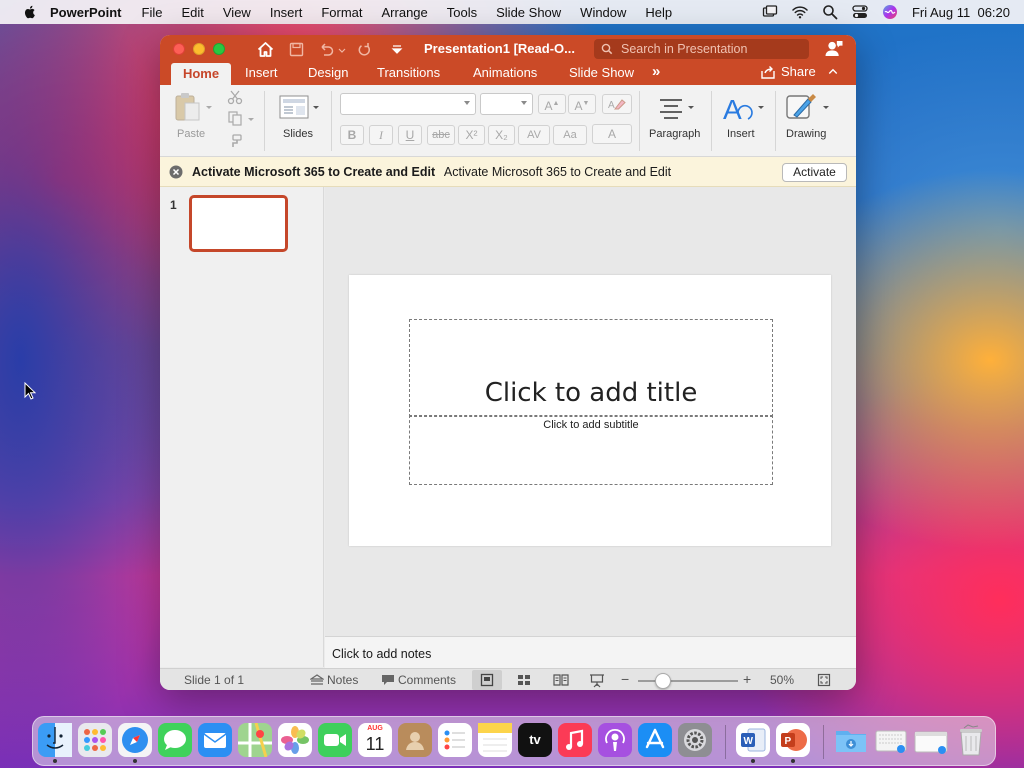 The height and width of the screenshot is (768, 1024). I want to click on paragraph-dropdown-icon, so click(691, 107).